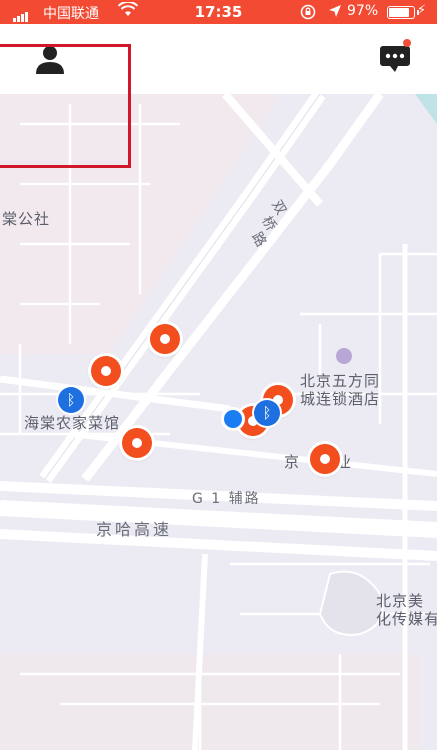 The width and height of the screenshot is (437, 750). What do you see at coordinates (134, 529) in the screenshot?
I see `road-label: 京哈高速` at bounding box center [134, 529].